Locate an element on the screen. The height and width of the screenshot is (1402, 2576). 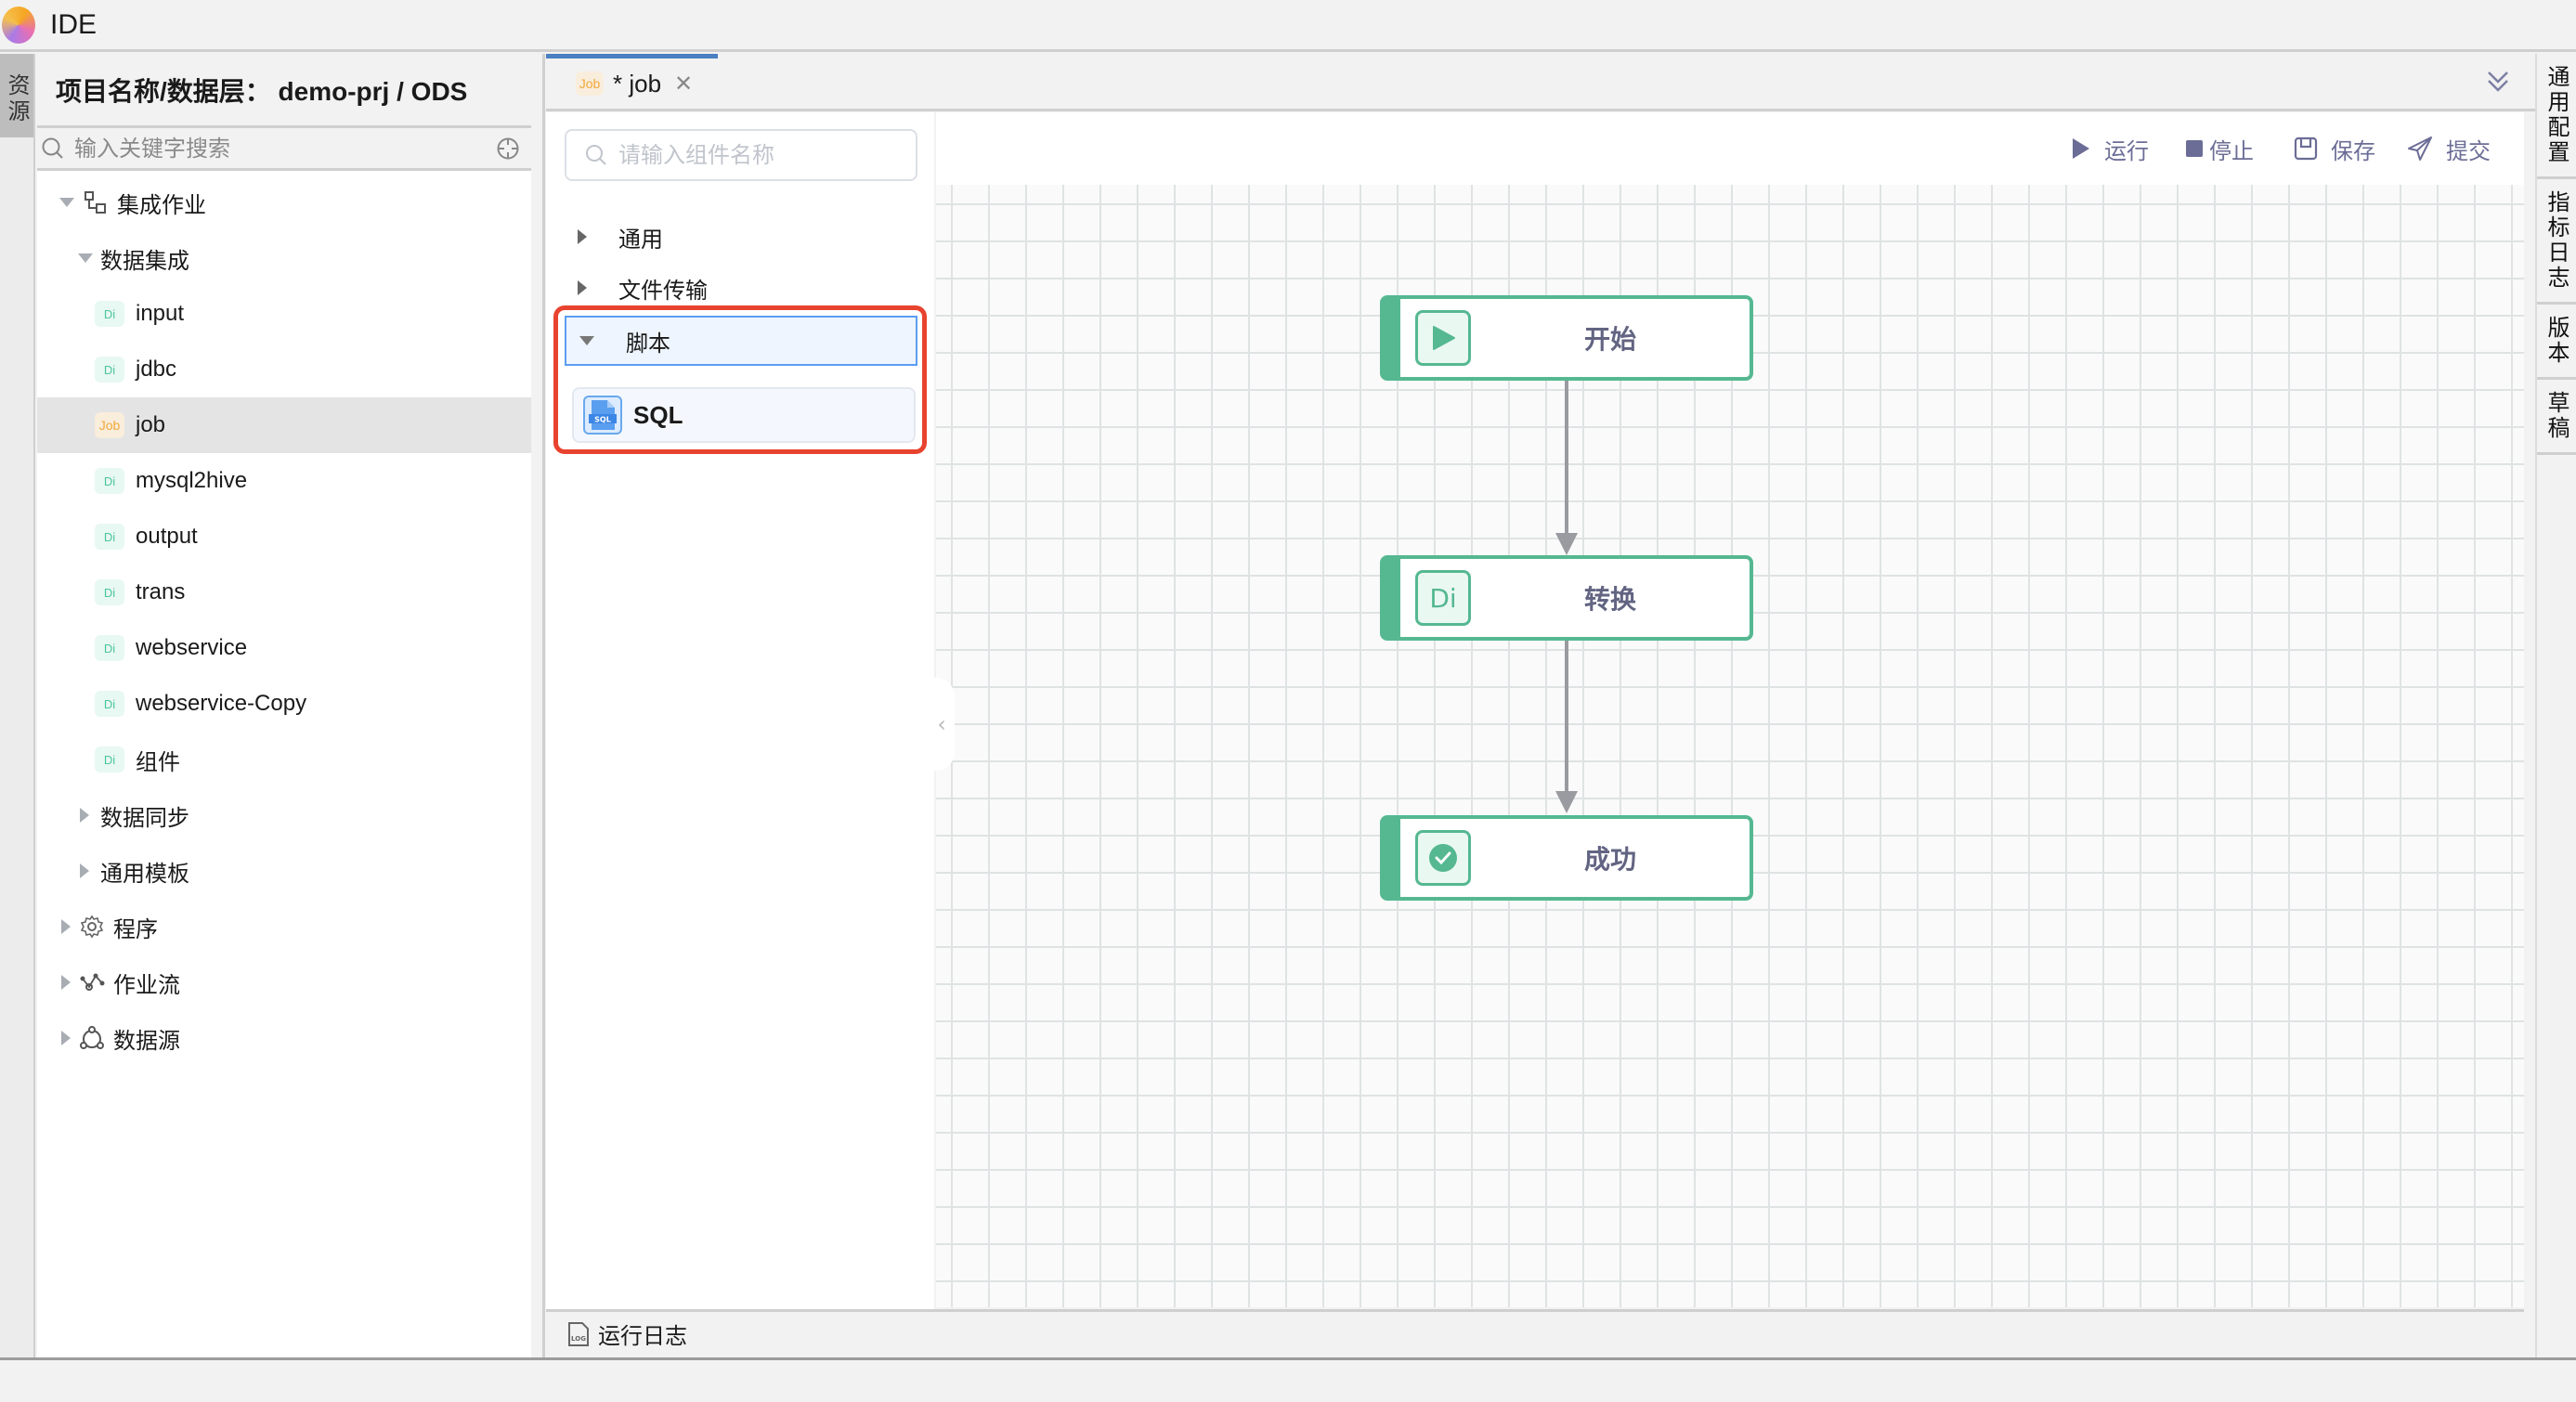
tree-item-data-sync: 数据同步 is located at coordinates (284, 815).